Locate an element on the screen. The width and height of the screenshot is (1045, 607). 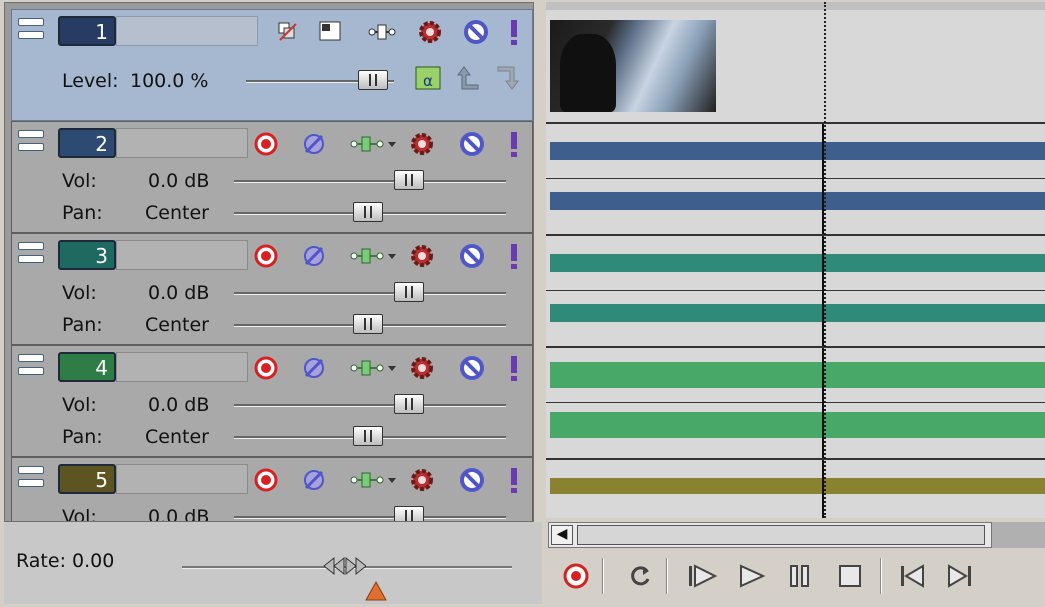
rate-marker-icon is located at coordinates (376, 593).